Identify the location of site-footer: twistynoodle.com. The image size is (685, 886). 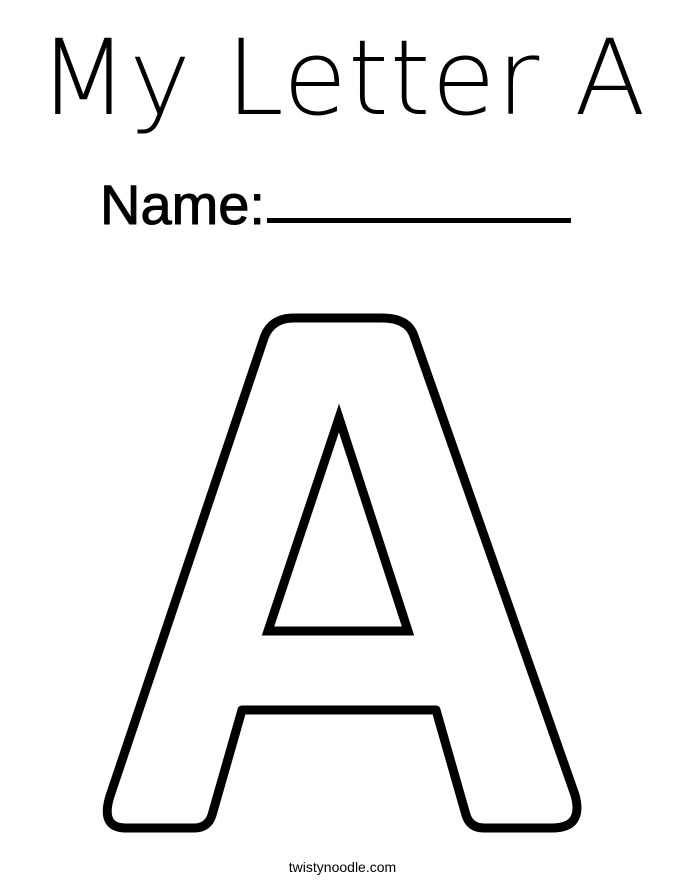
(342, 867).